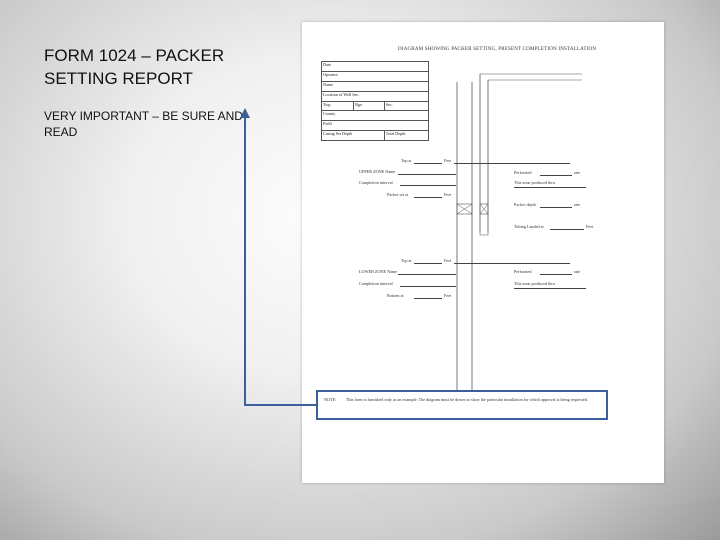  I want to click on arrow-line, so click(280, 261).